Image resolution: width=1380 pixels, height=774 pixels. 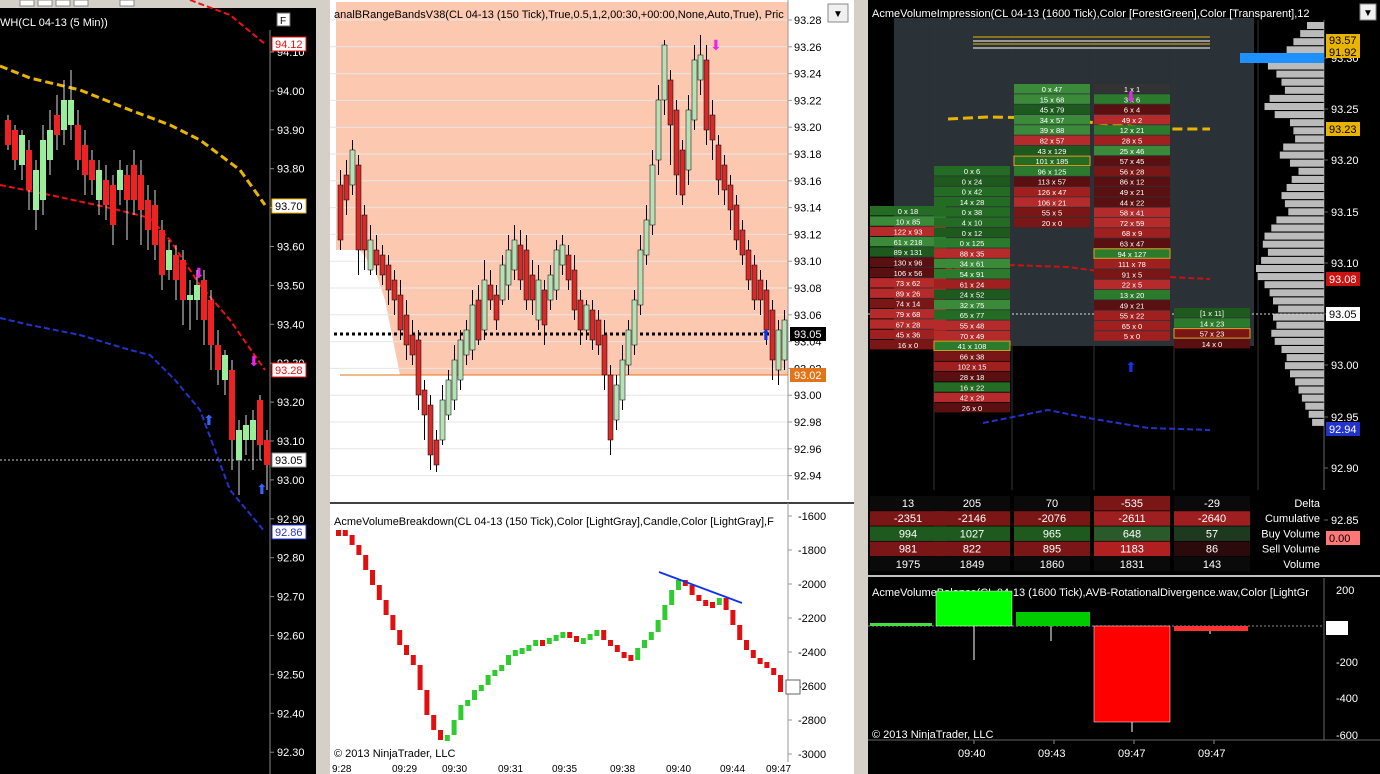 I want to click on footprint-cell-label: 44 x 22, so click(x=1132, y=202).